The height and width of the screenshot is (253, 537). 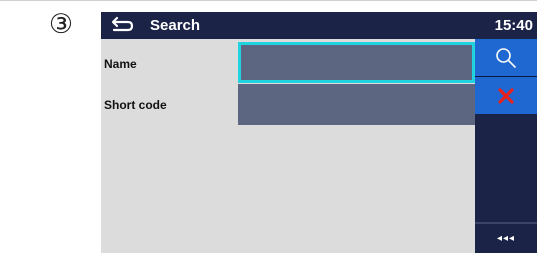 I want to click on back-arrow-icon, so click(x=124, y=25).